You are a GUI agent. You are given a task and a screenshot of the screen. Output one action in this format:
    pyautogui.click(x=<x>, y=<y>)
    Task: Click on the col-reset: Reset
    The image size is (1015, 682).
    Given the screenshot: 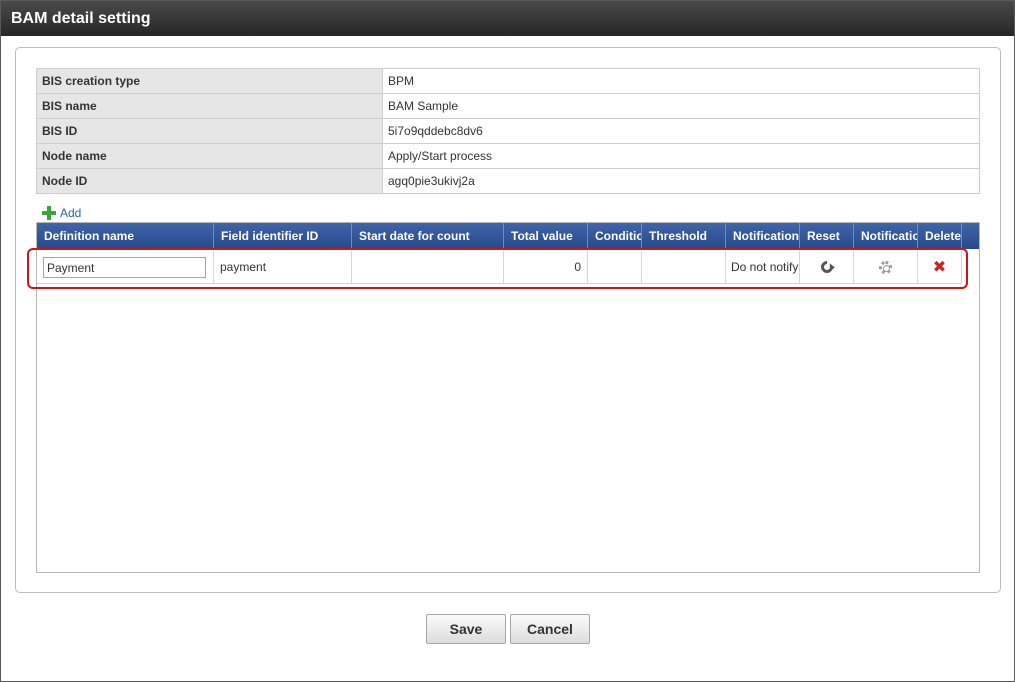 What is the action you would take?
    pyautogui.click(x=827, y=236)
    